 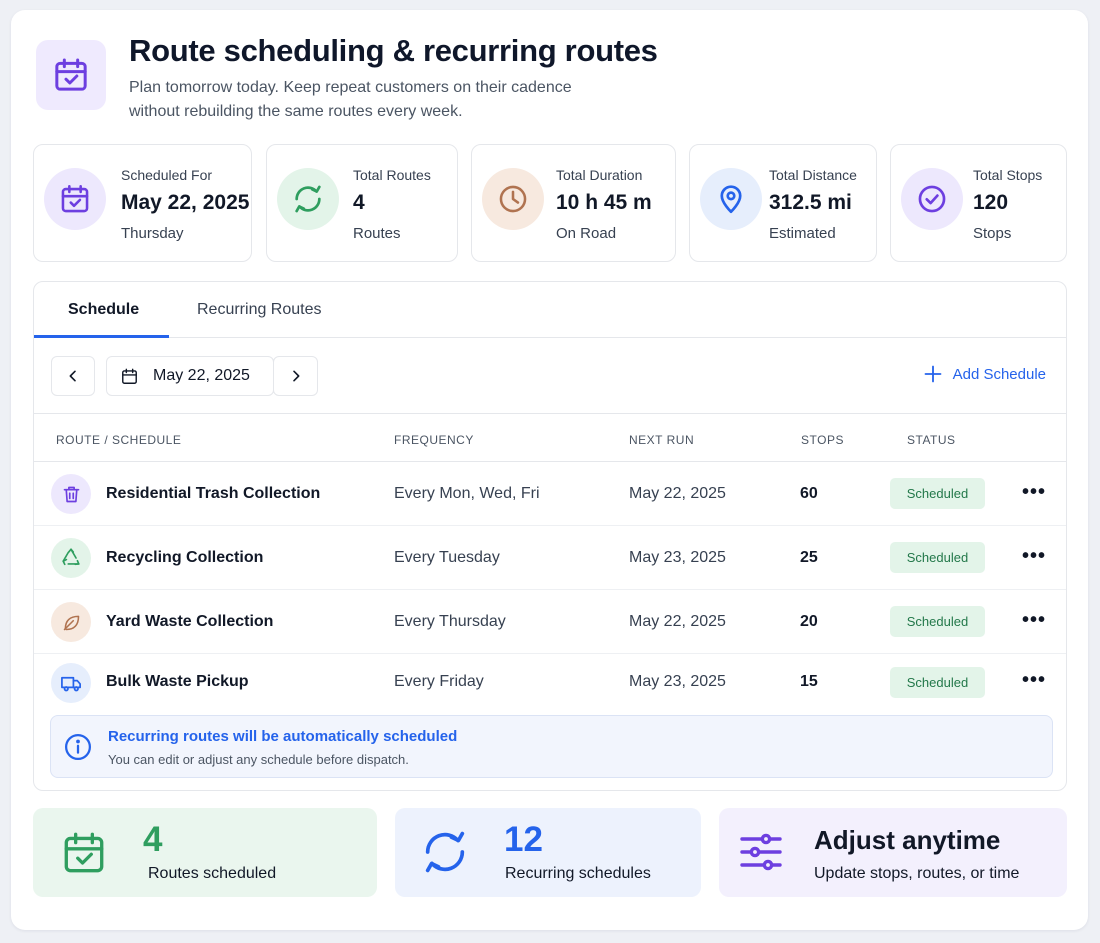 What do you see at coordinates (907, 840) in the screenshot?
I see `summary-value: Adjust anytime` at bounding box center [907, 840].